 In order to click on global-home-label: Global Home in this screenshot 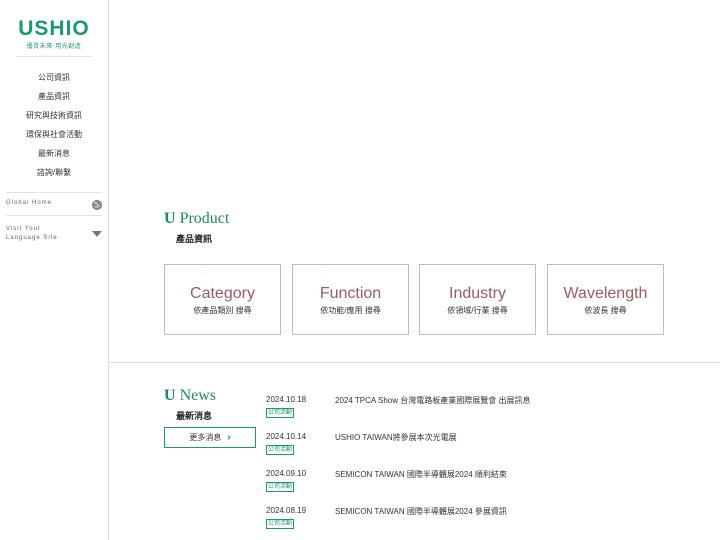, I will do `click(29, 203)`.